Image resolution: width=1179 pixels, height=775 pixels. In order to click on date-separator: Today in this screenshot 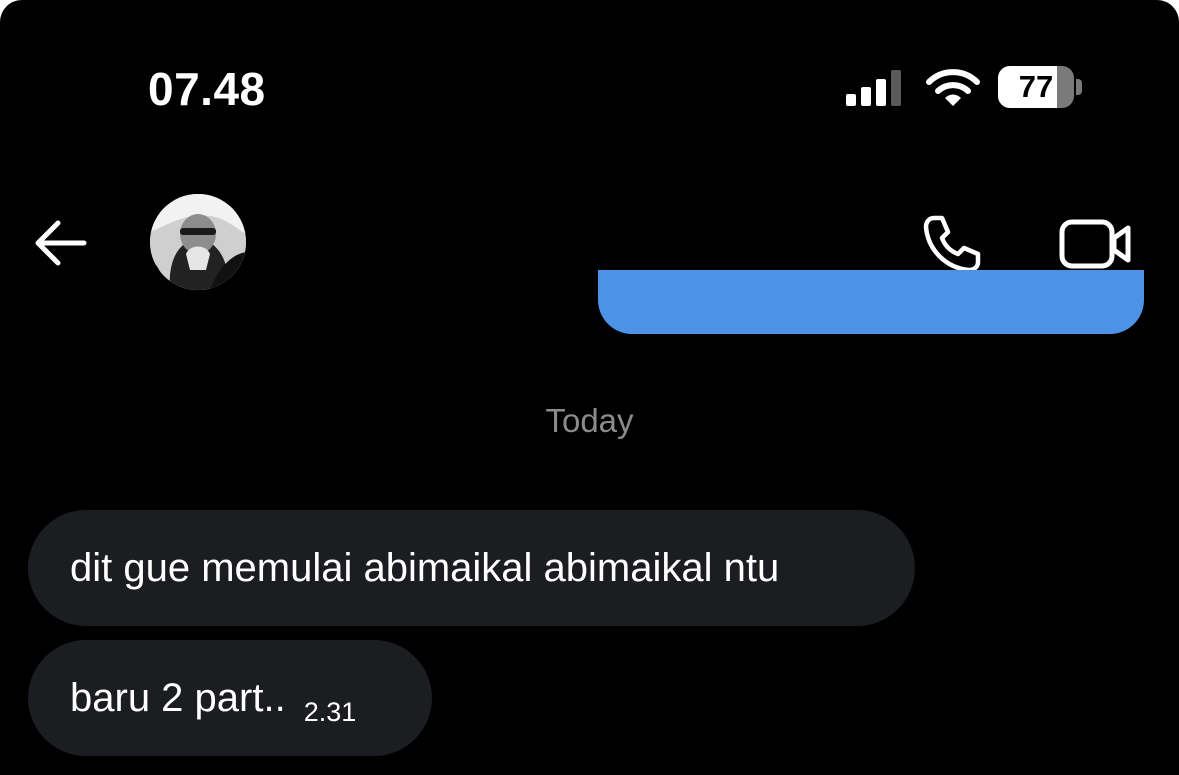, I will do `click(589, 420)`.